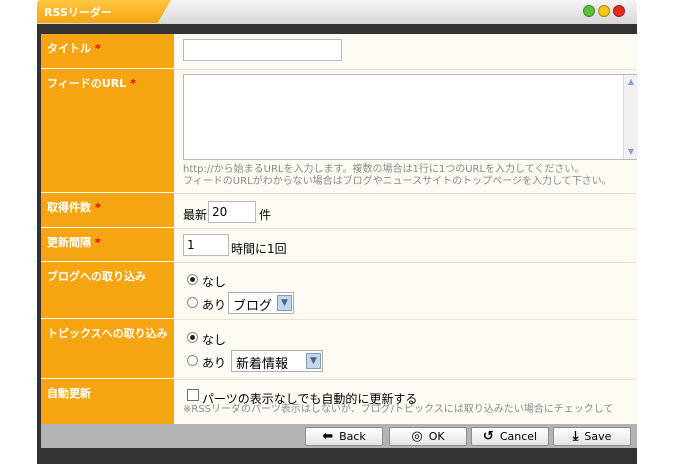 The image size is (675, 464). Describe the element at coordinates (436, 436) in the screenshot. I see `ok-button-label: OK` at that location.